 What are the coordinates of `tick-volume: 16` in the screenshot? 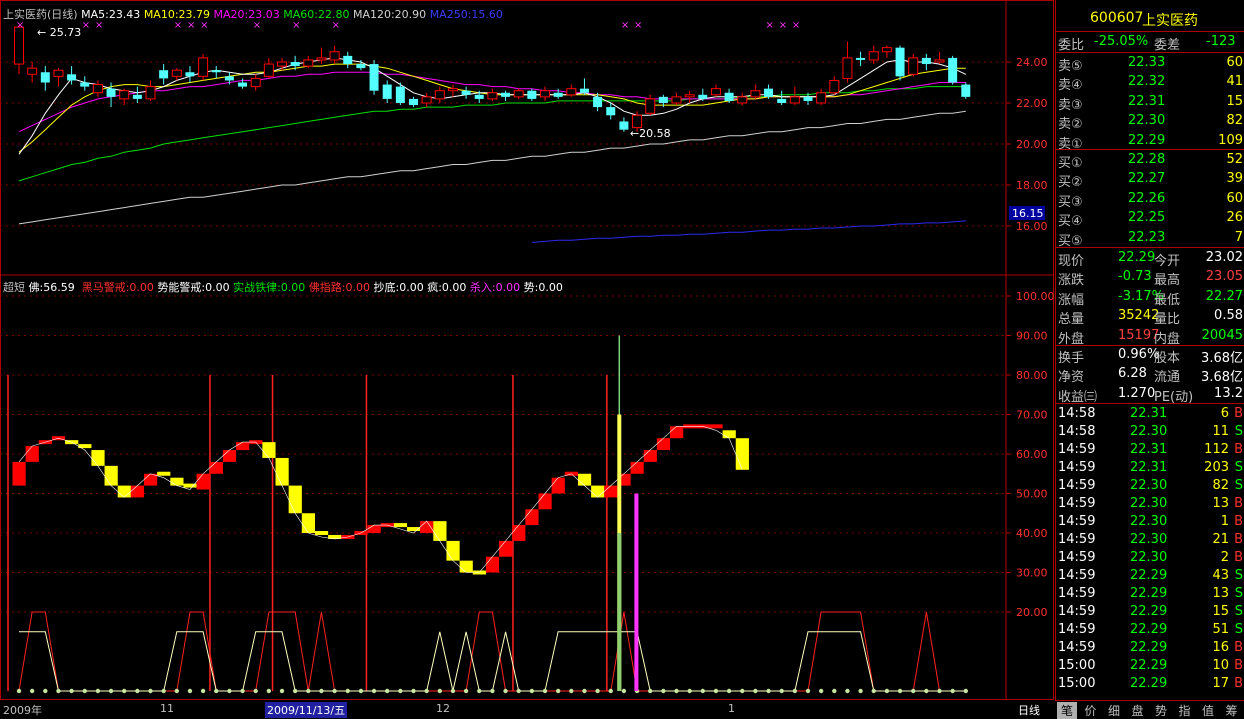 It's located at (1220, 647).